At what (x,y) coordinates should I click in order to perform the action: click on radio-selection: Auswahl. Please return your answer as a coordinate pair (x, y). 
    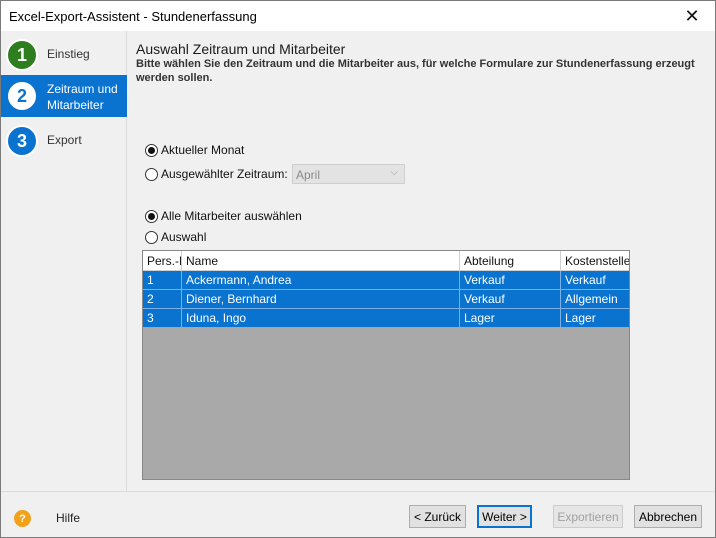
    Looking at the image, I should click on (175, 237).